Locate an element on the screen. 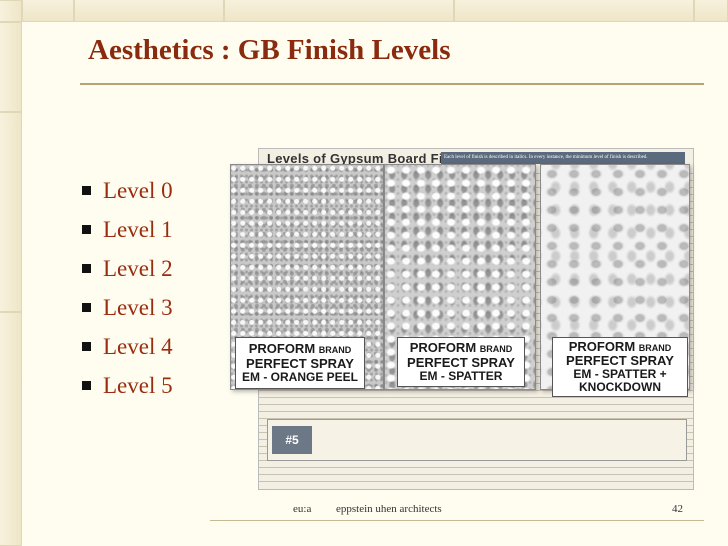 This screenshot has width=728, height=546. footer-logo: eu:a is located at coordinates (302, 509).